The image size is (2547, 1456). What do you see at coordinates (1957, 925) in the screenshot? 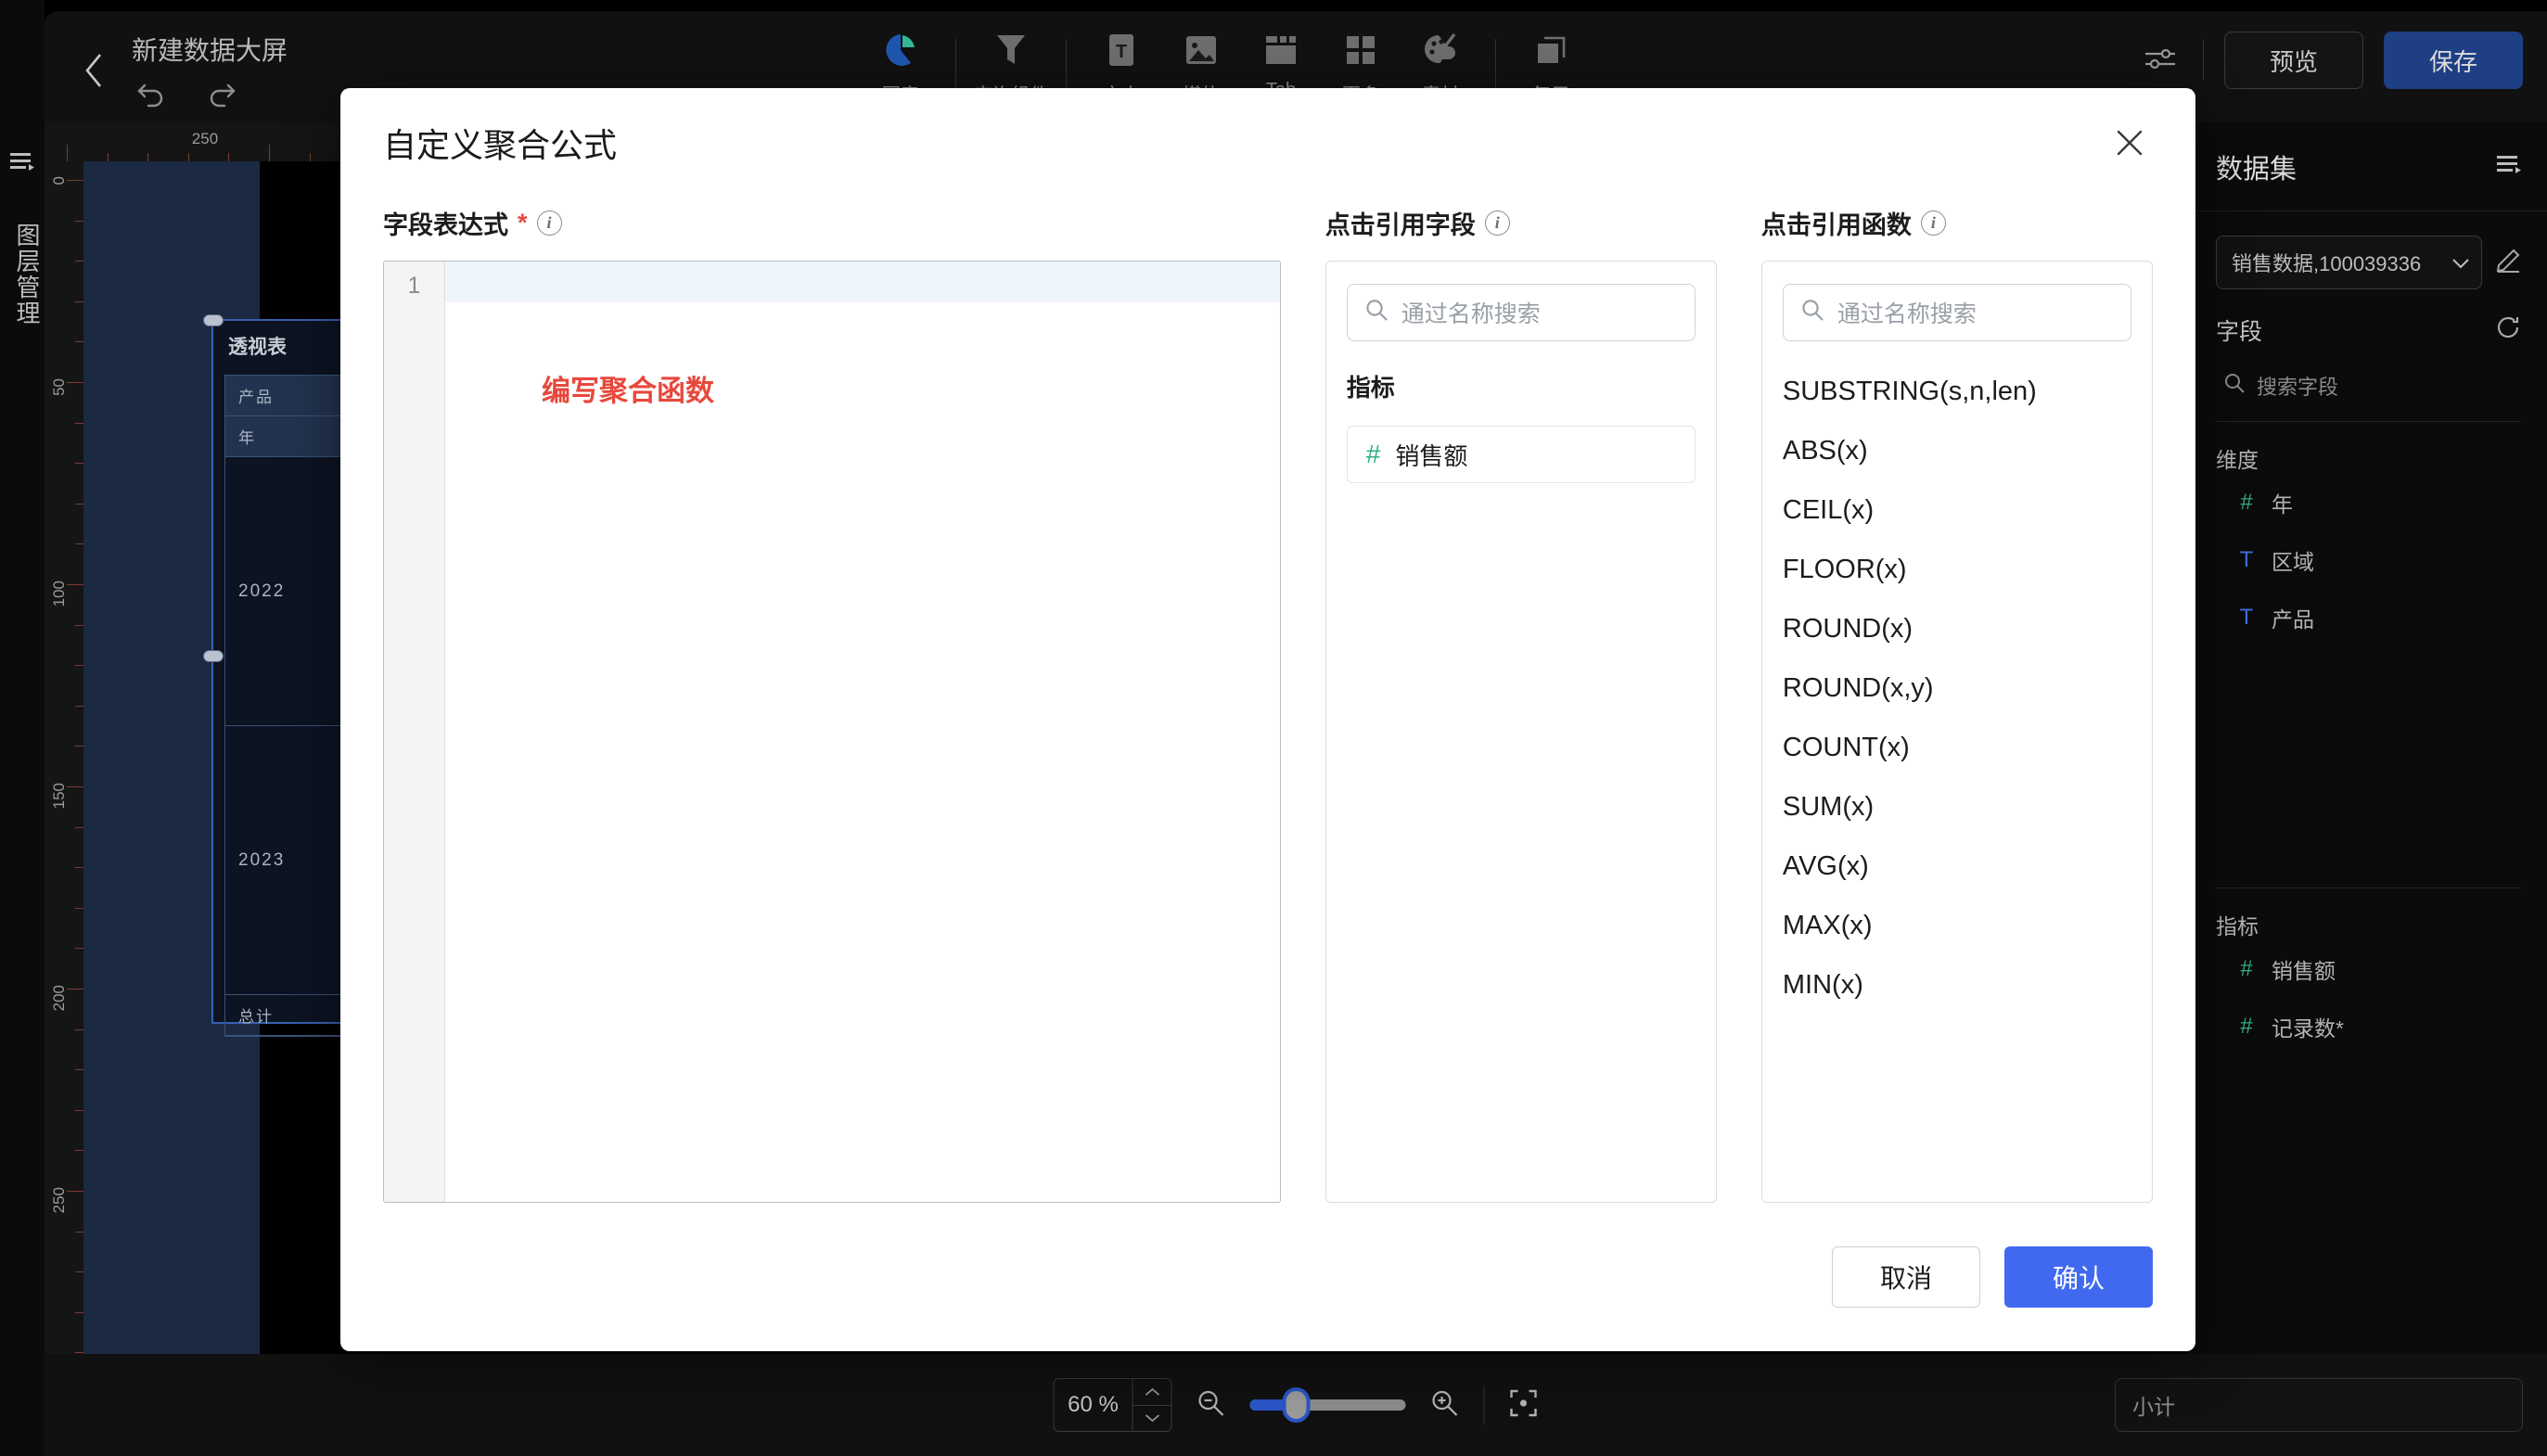
I see `function-item: MAX(x)` at bounding box center [1957, 925].